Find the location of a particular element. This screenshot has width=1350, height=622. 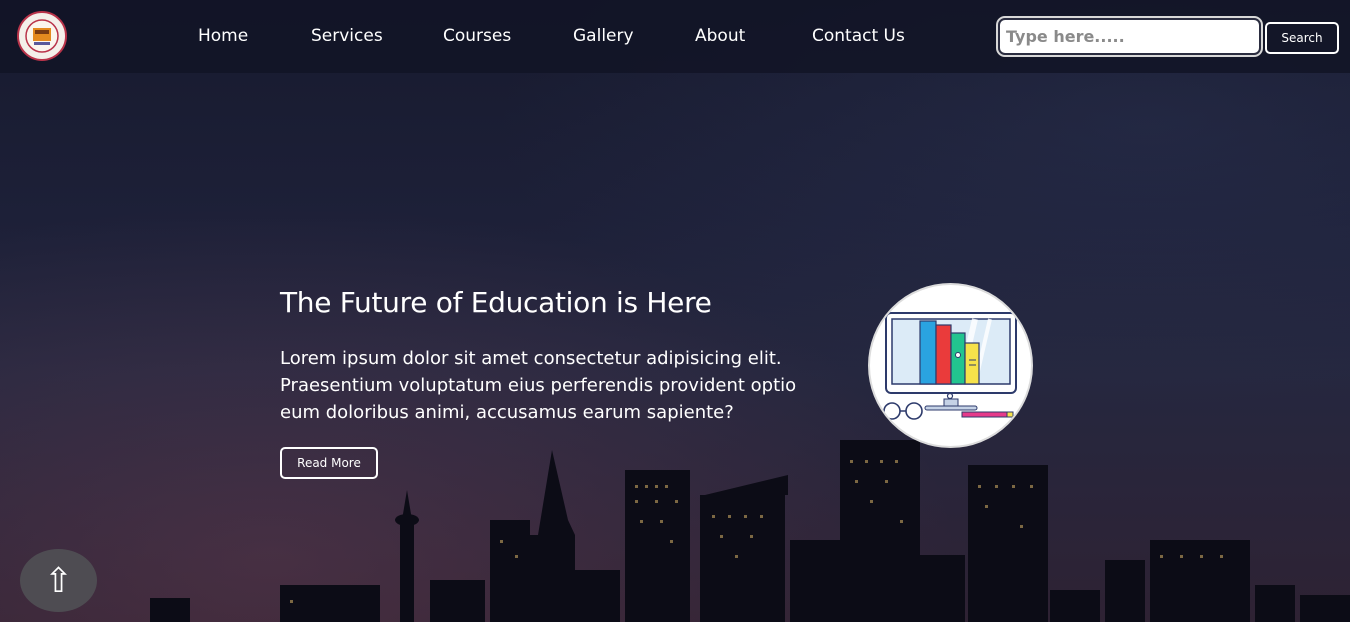

nav-link-services: Services is located at coordinates (347, 36).